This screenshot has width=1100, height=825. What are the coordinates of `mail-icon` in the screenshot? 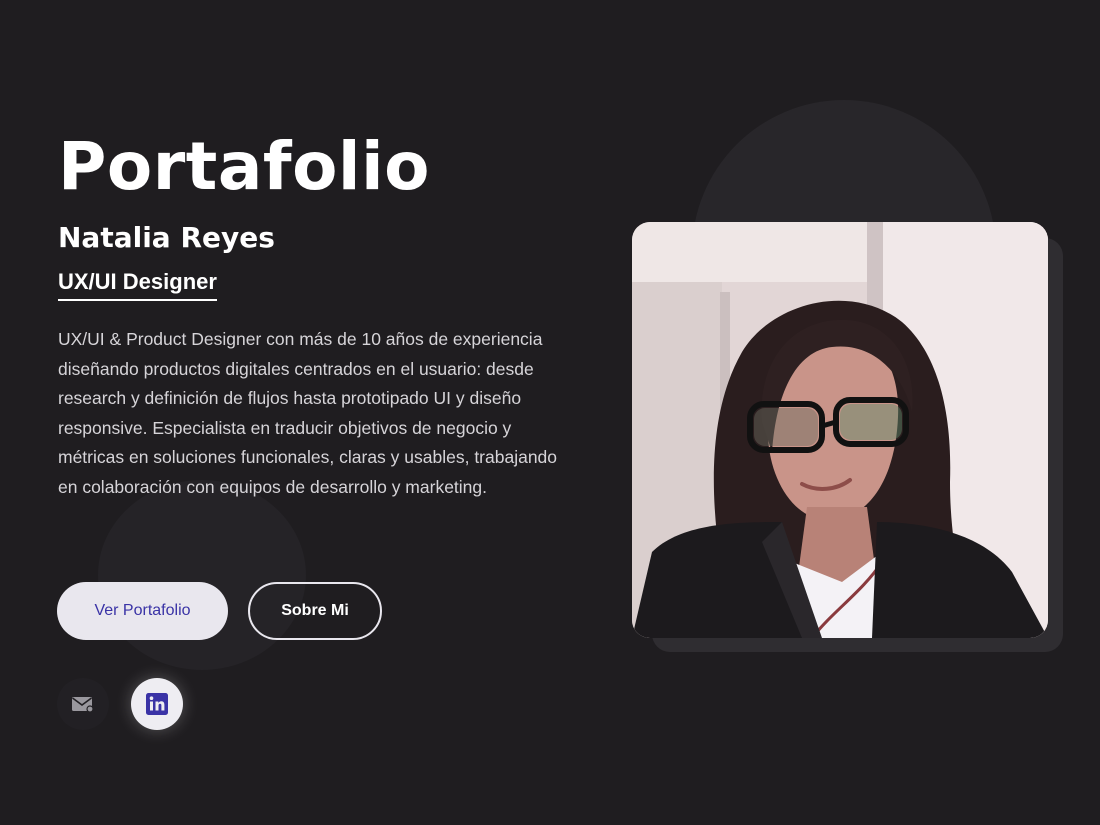 It's located at (83, 705).